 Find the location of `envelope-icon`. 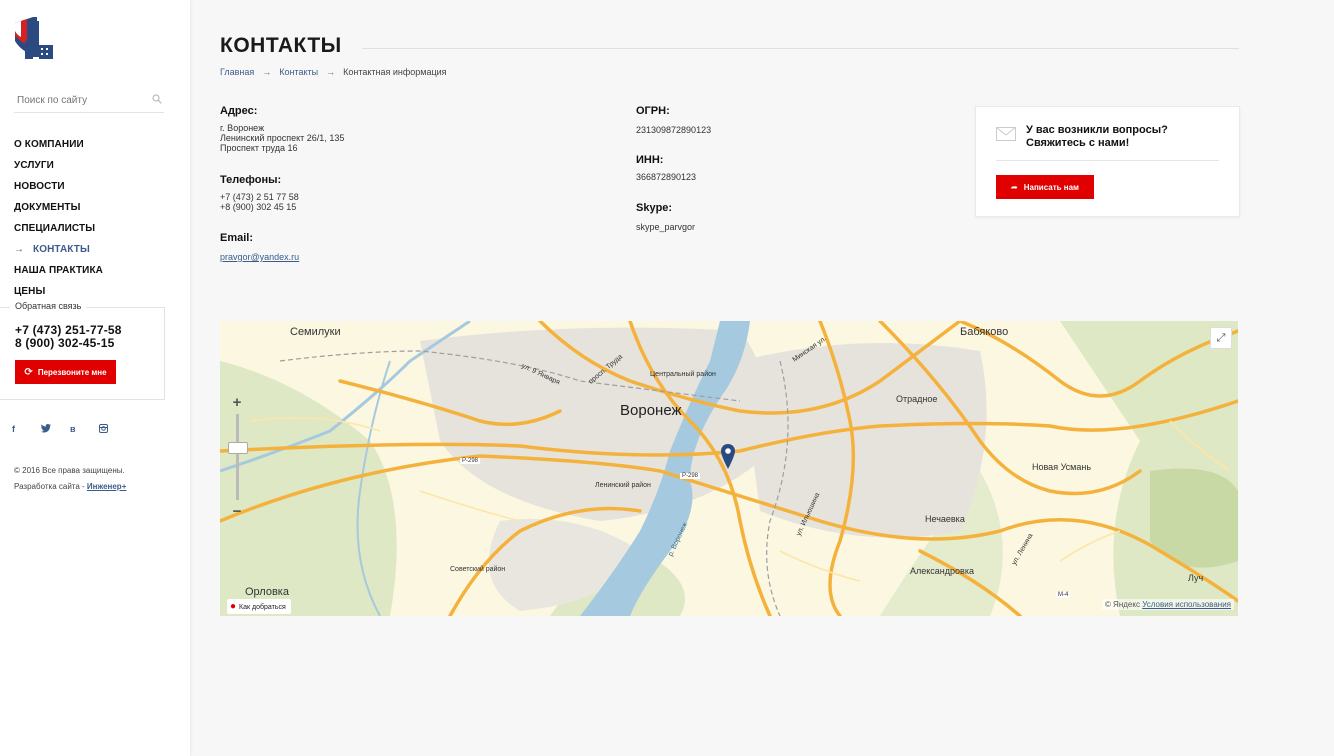

envelope-icon is located at coordinates (1006, 134).